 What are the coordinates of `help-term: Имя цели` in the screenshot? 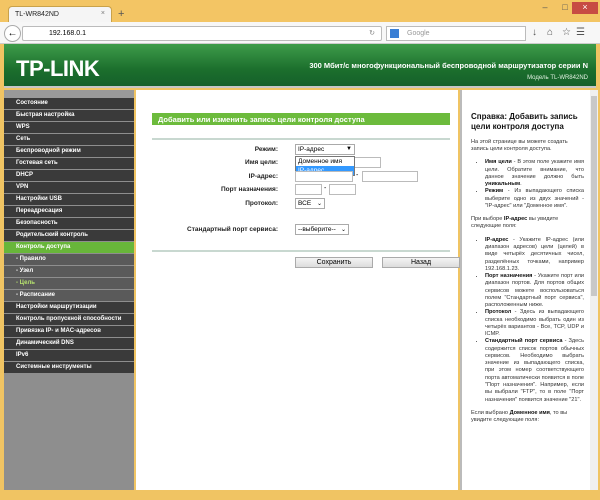 It's located at (498, 162).